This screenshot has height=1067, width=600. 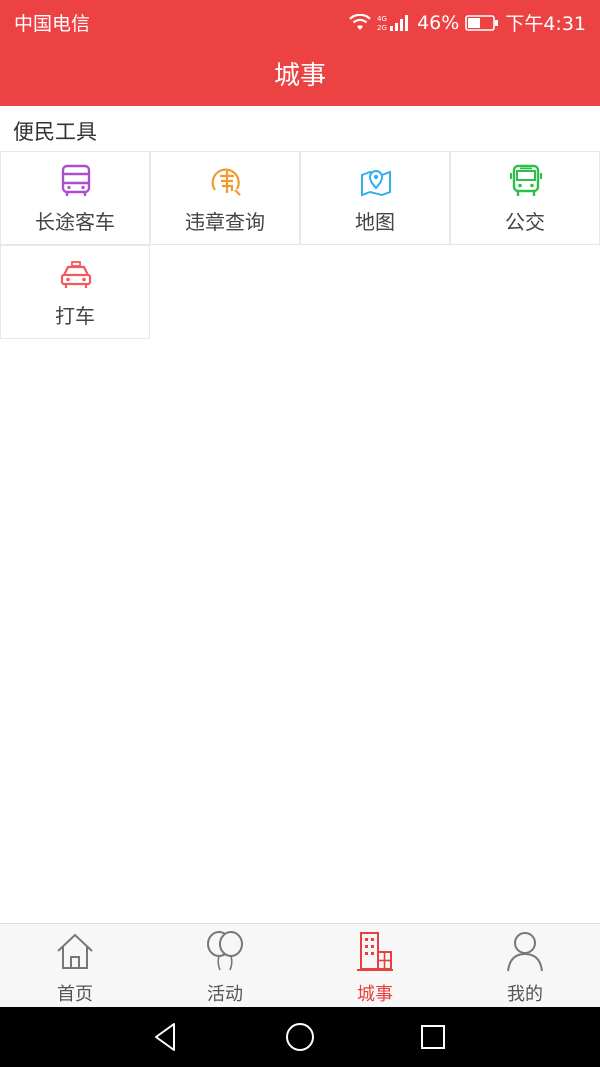 I want to click on svg-text: 2G, so click(x=382, y=28).